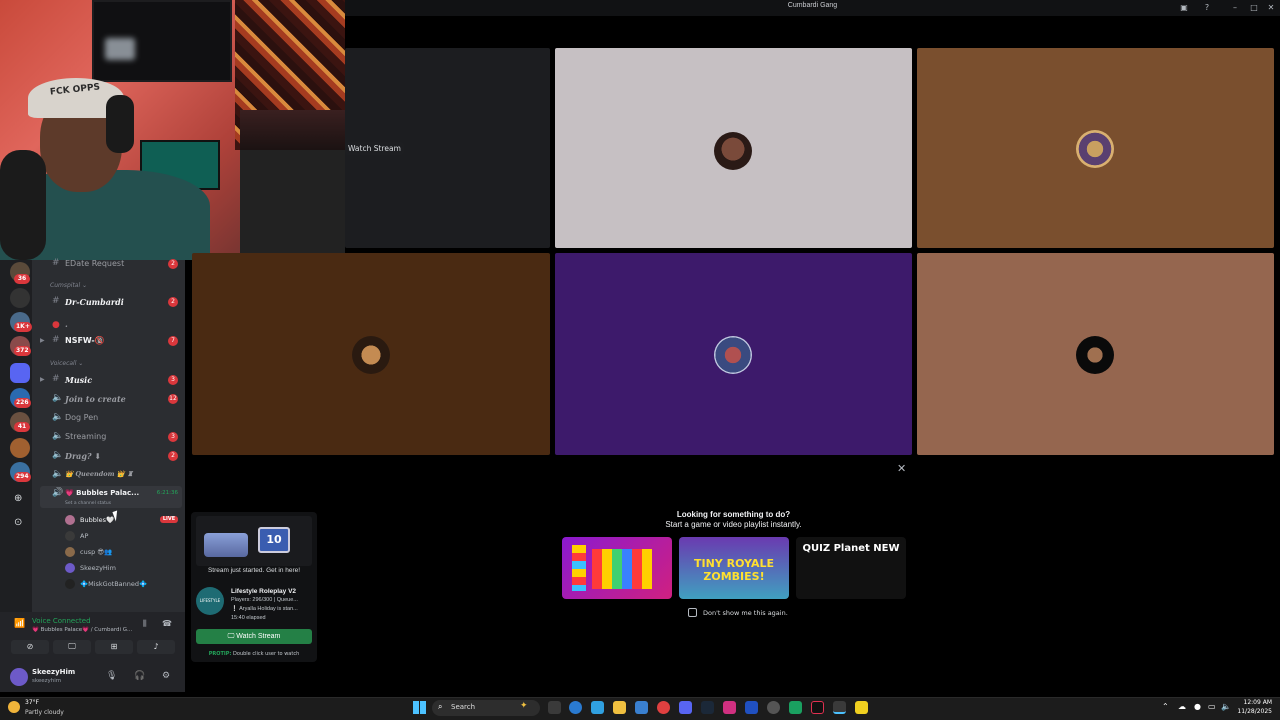 This screenshot has height=720, width=1280. Describe the element at coordinates (1207, 8) in the screenshot. I see `help-icon: ?` at that location.